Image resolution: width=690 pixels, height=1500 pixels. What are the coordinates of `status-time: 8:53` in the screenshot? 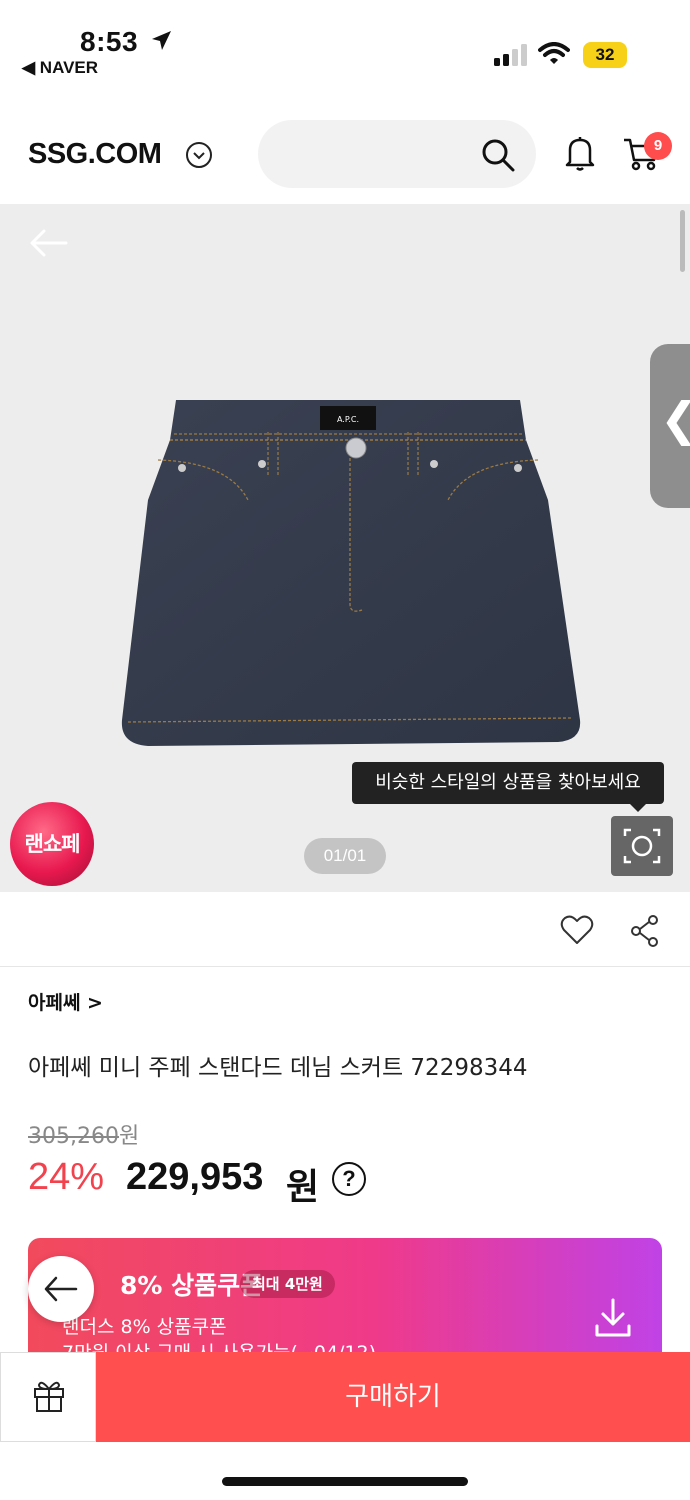 It's located at (109, 41).